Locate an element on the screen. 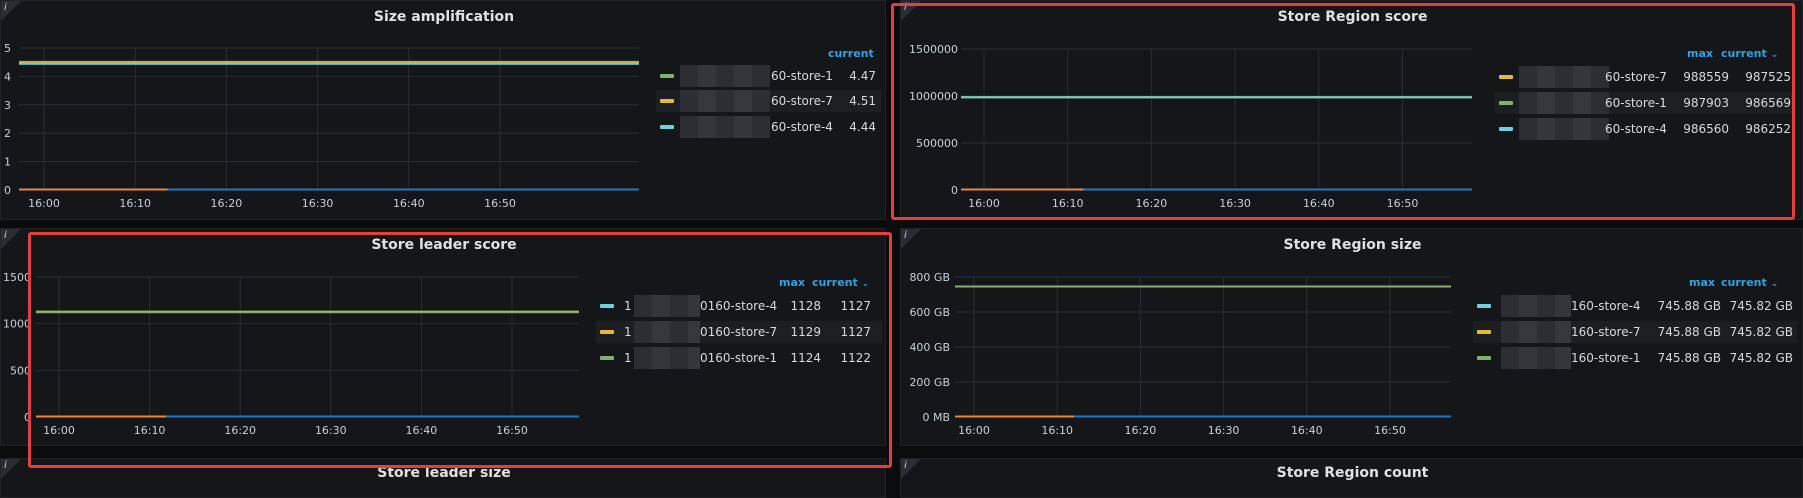 The width and height of the screenshot is (1803, 498). y-tick-label: 0 MB is located at coordinates (936, 417).